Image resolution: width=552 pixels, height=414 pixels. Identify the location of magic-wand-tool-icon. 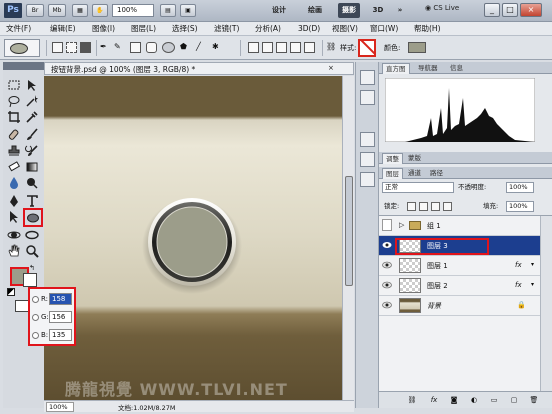
(33, 101).